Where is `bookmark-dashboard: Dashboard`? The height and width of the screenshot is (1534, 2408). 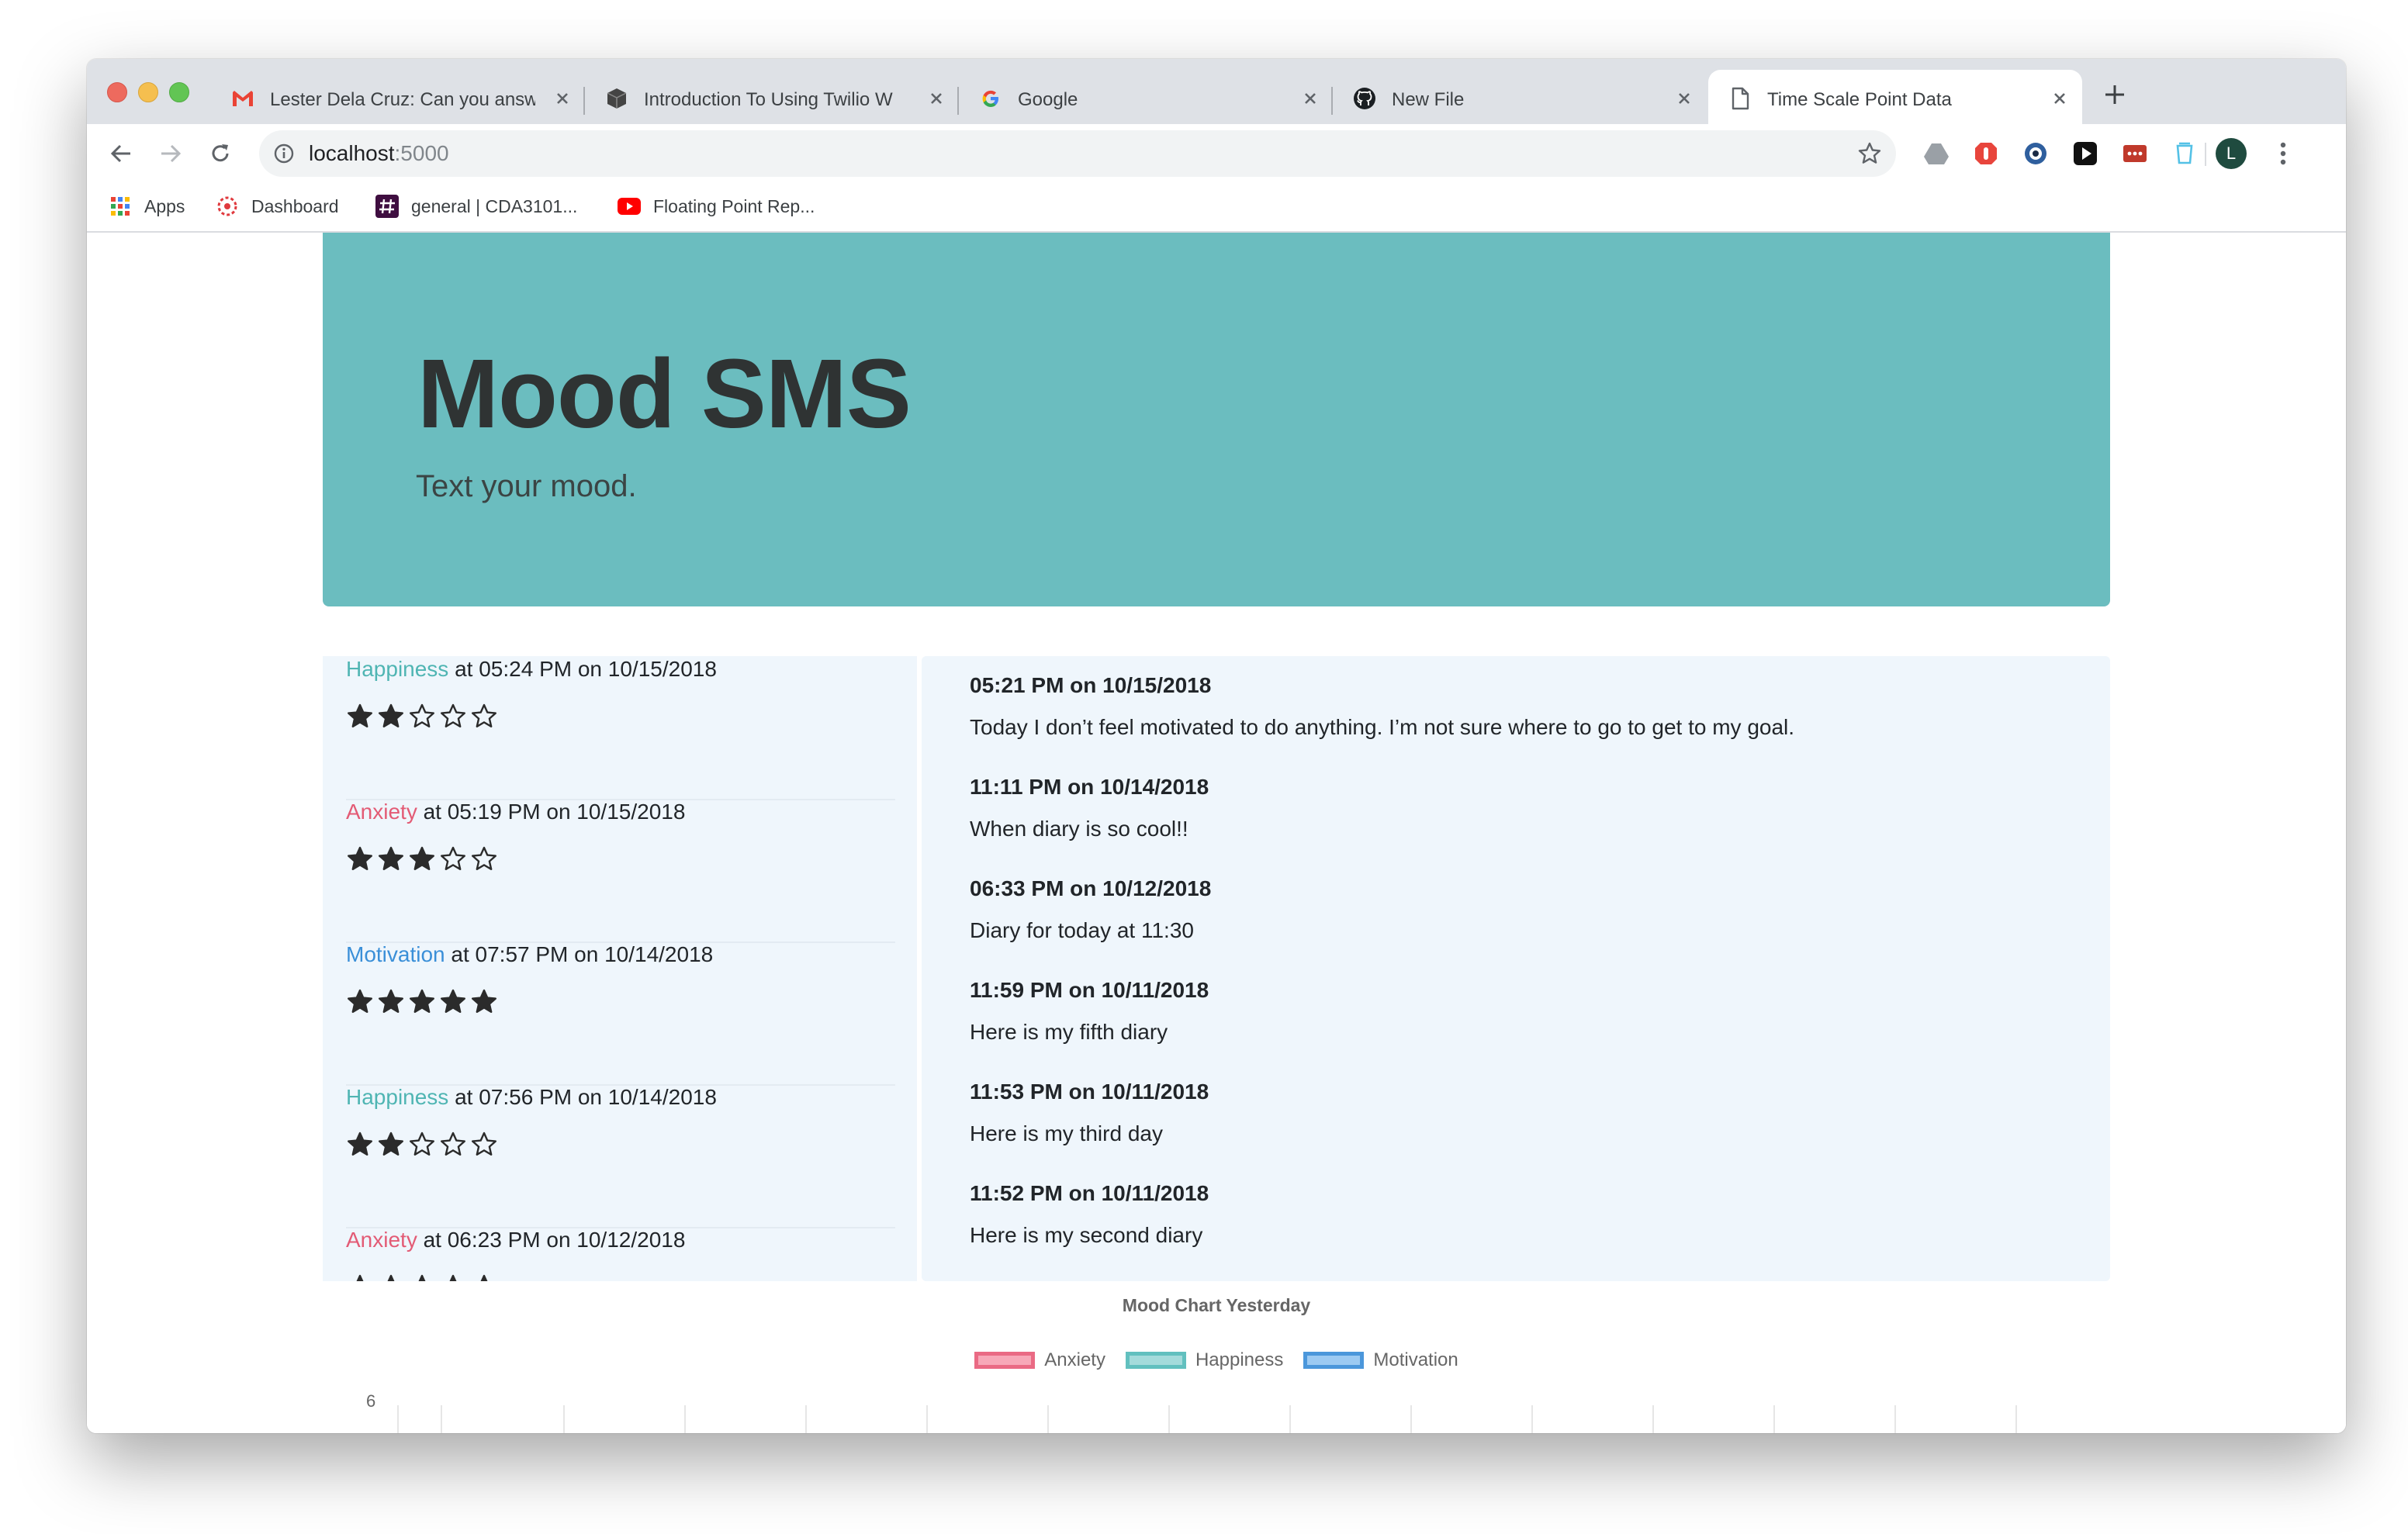
bookmark-dashboard: Dashboard is located at coordinates (277, 206).